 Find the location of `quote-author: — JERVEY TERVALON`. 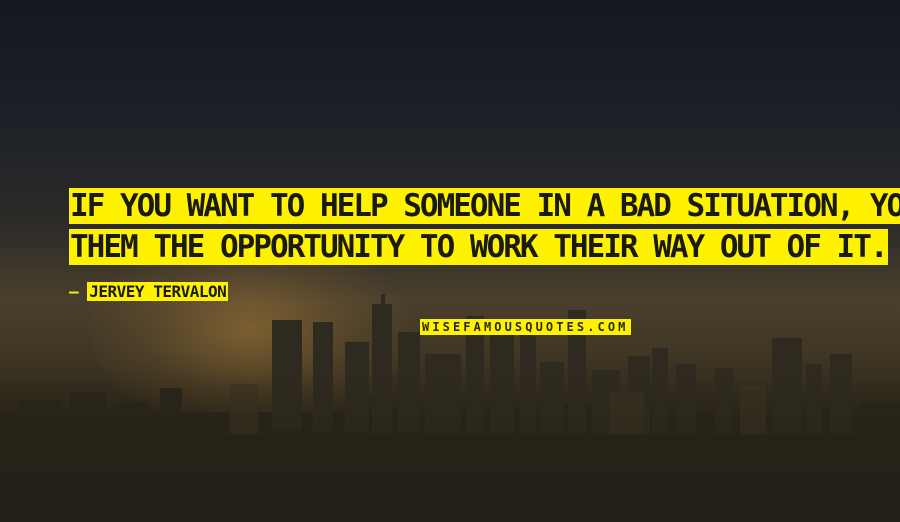

quote-author: — JERVEY TERVALON is located at coordinates (149, 292).